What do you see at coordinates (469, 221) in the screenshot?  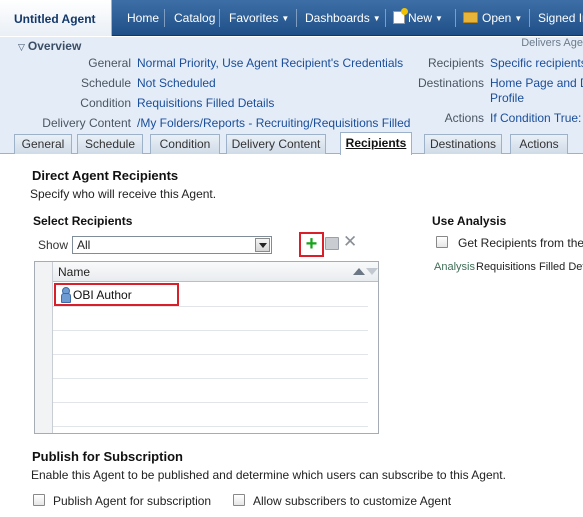 I see `use-analysis-heading: Use Analysis` at bounding box center [469, 221].